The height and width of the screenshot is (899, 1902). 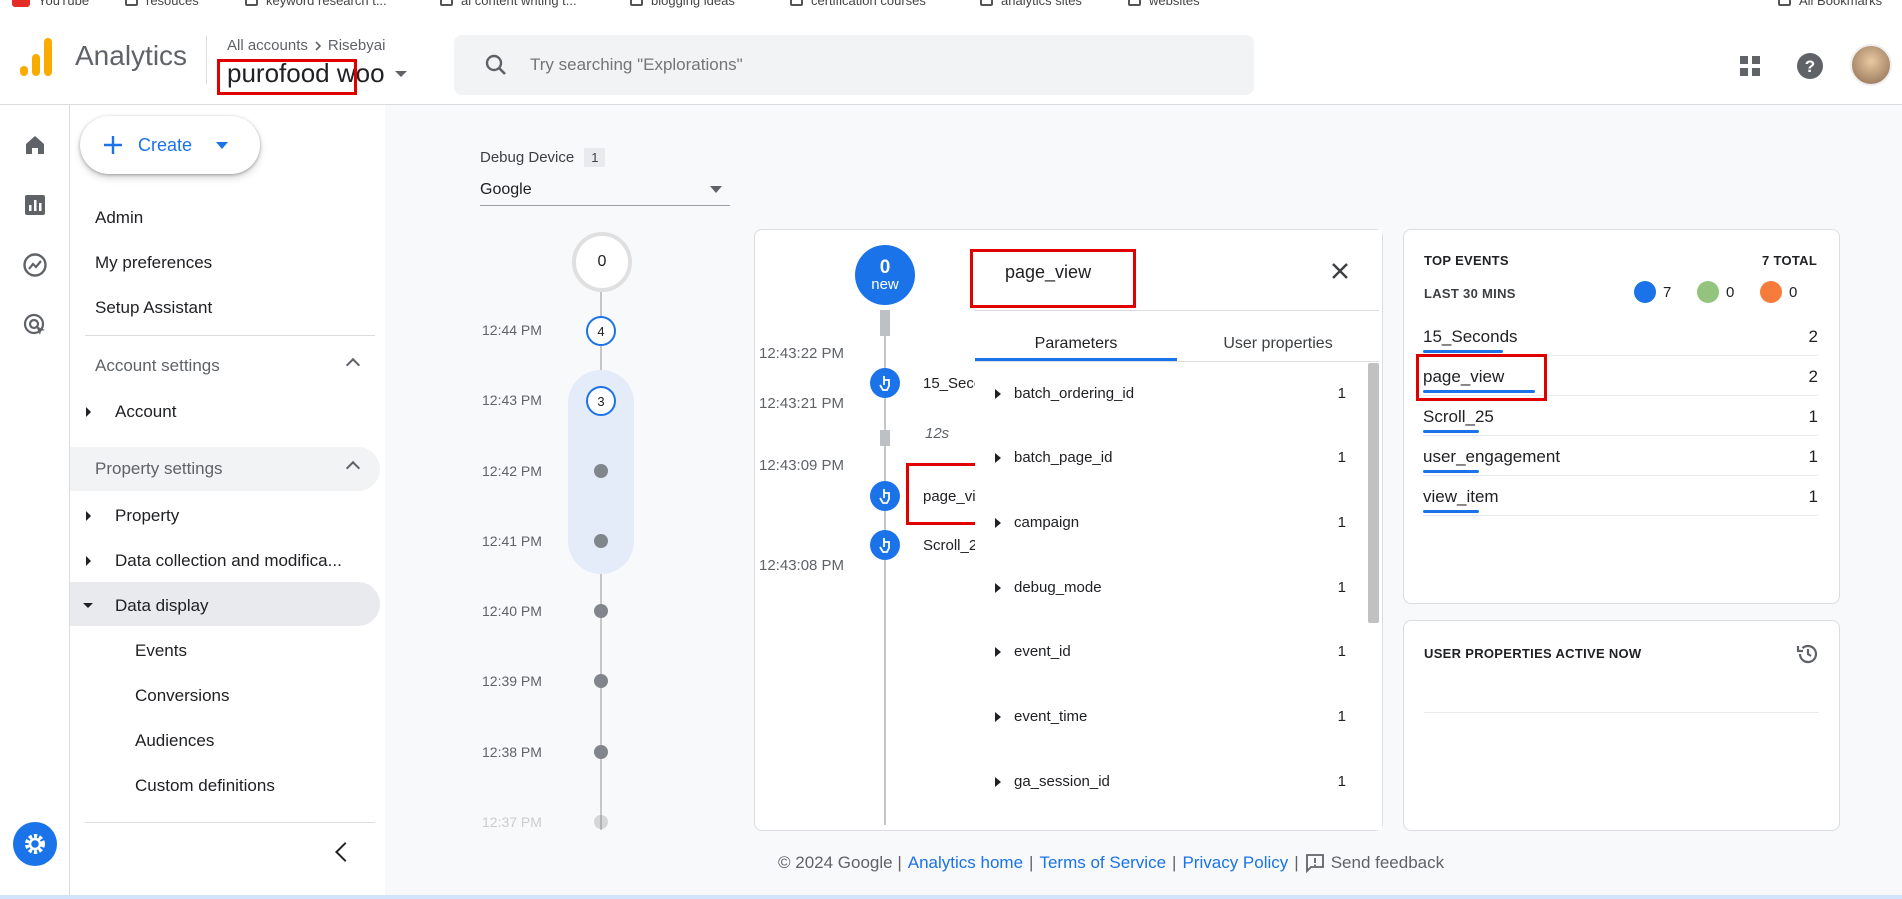 I want to click on analytics-logo-icon, so click(x=36, y=57).